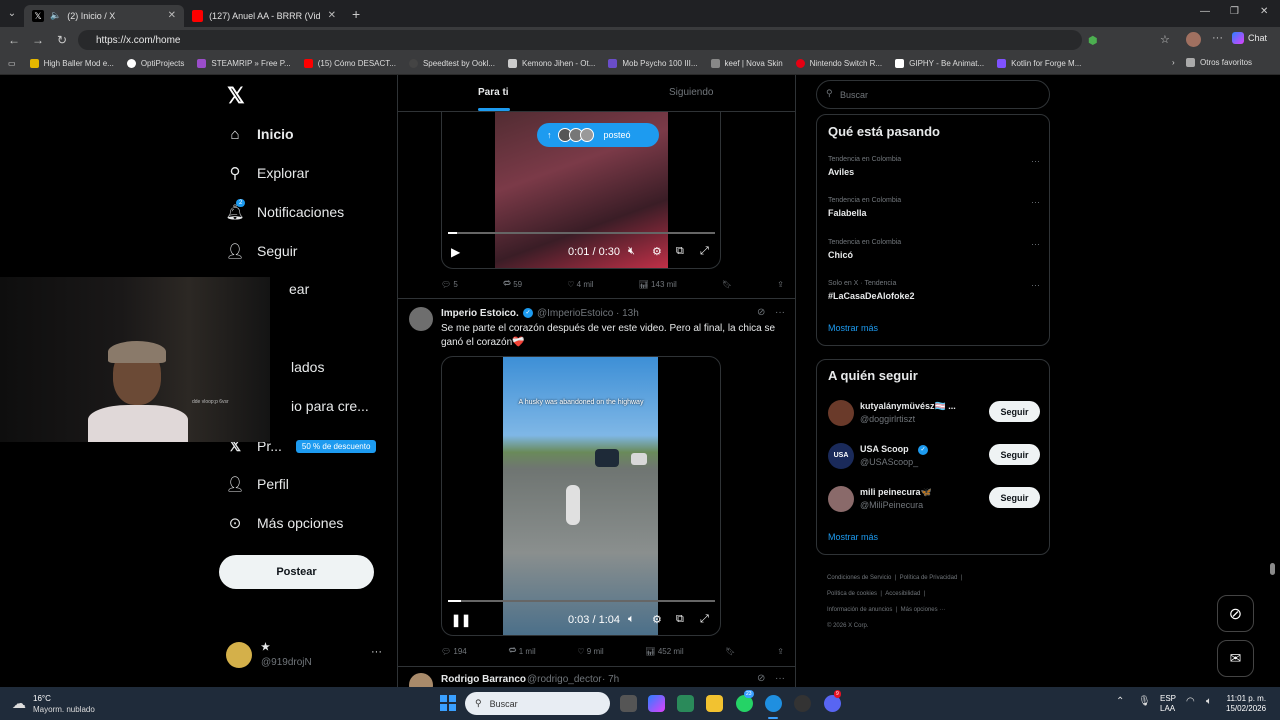  What do you see at coordinates (1249, 38) in the screenshot?
I see `copilot-button: Chat` at bounding box center [1249, 38].